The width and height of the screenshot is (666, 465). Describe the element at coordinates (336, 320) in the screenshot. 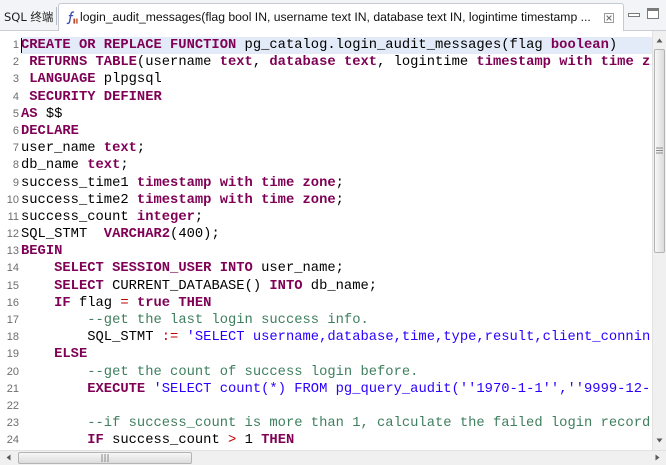

I see `code-line-text: --get the last login success info.` at that location.